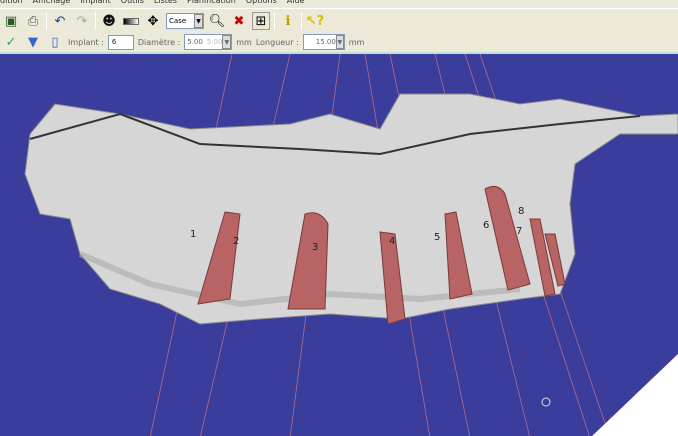 The width and height of the screenshot is (678, 436). What do you see at coordinates (131, 21) in the screenshot?
I see `gradient-icon` at bounding box center [131, 21].